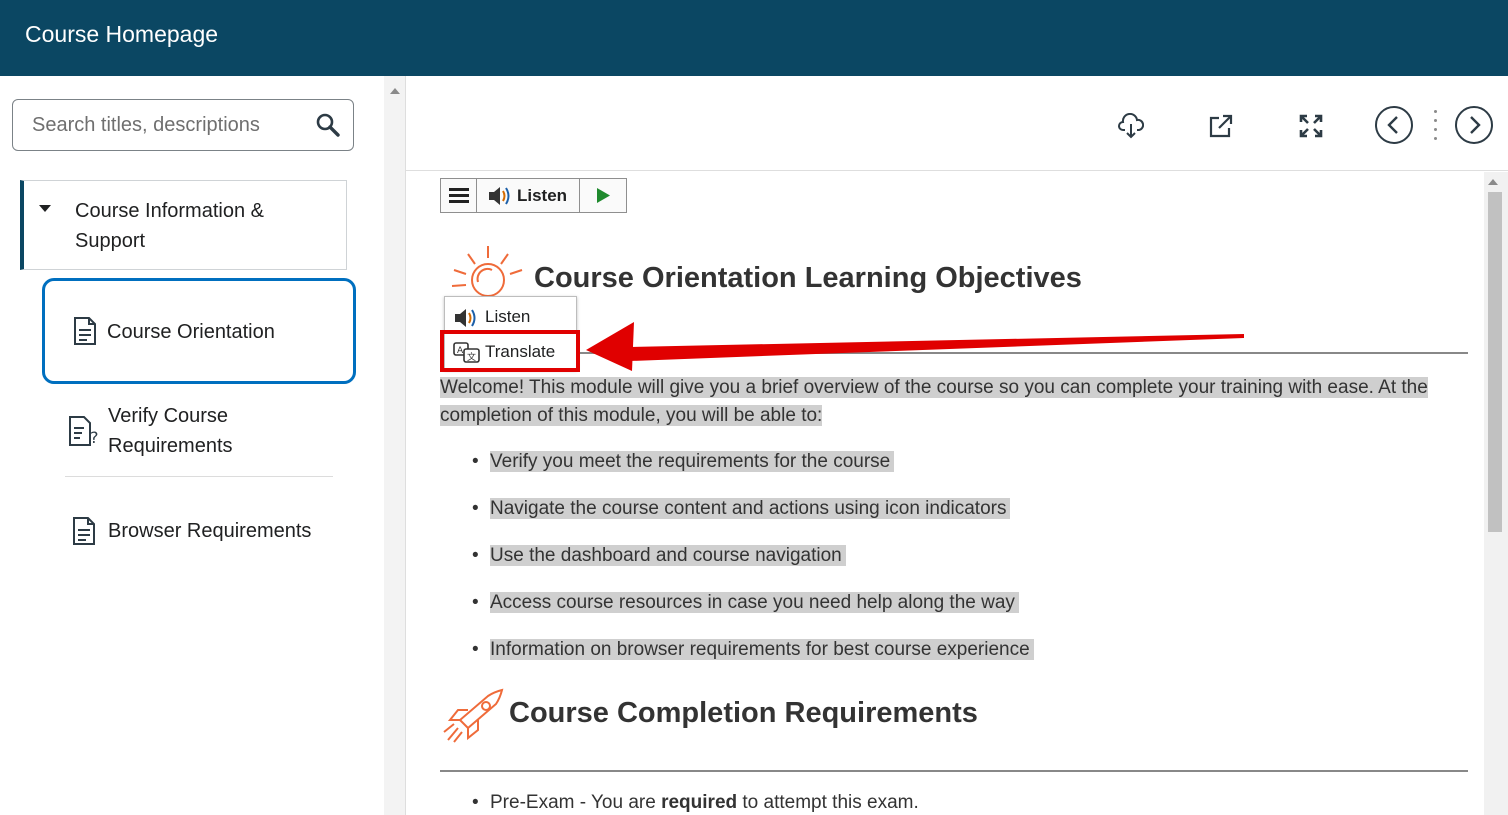 The height and width of the screenshot is (815, 1508). What do you see at coordinates (743, 713) in the screenshot?
I see `section-heading-completion: Course Completion Requirements` at bounding box center [743, 713].